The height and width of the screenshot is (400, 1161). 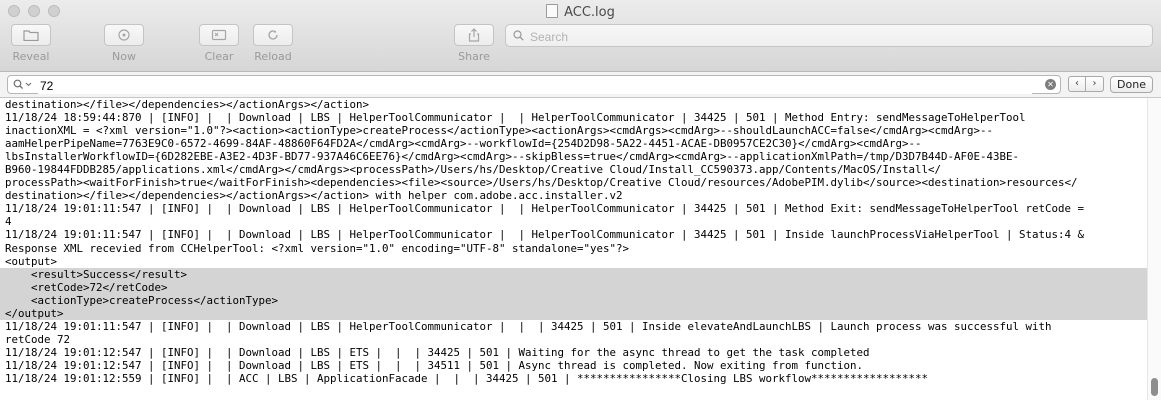 I want to click on find-next-button: ›, so click(x=1095, y=84).